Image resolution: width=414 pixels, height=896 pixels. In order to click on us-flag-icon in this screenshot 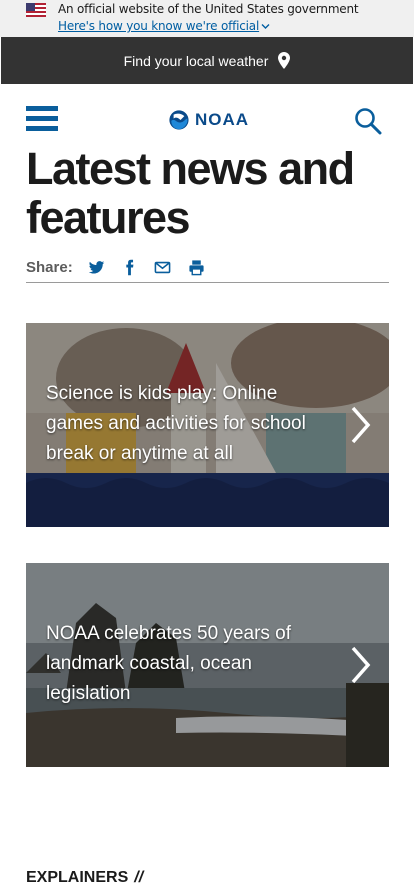, I will do `click(36, 10)`.